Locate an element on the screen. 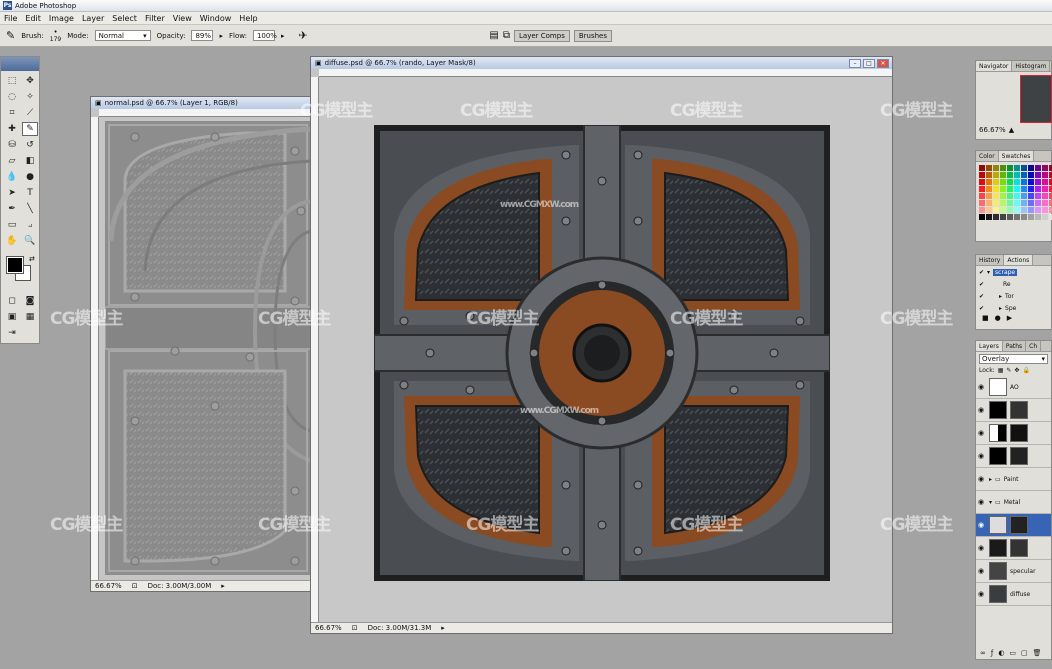 Image resolution: width=1052 pixels, height=669 pixels. hand-tool-icon: ✋ is located at coordinates (12, 241).